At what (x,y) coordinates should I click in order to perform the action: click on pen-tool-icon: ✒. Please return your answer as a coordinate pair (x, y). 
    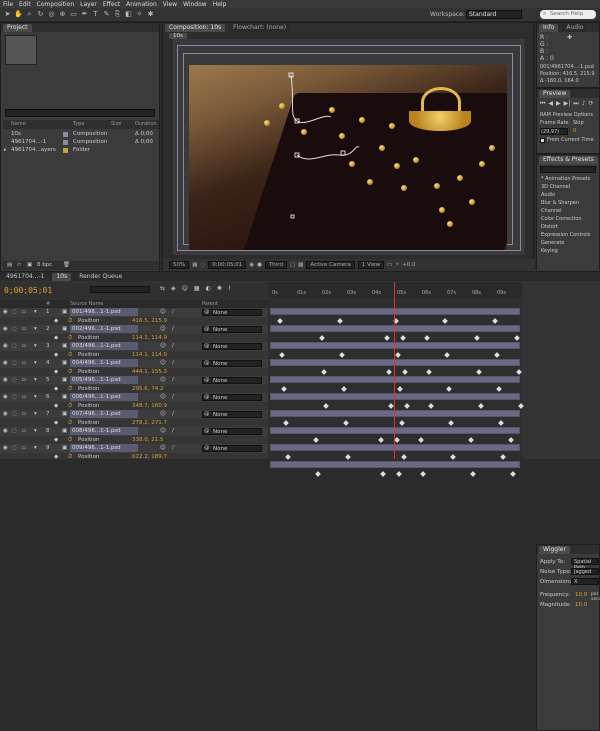
    Looking at the image, I should click on (84, 14).